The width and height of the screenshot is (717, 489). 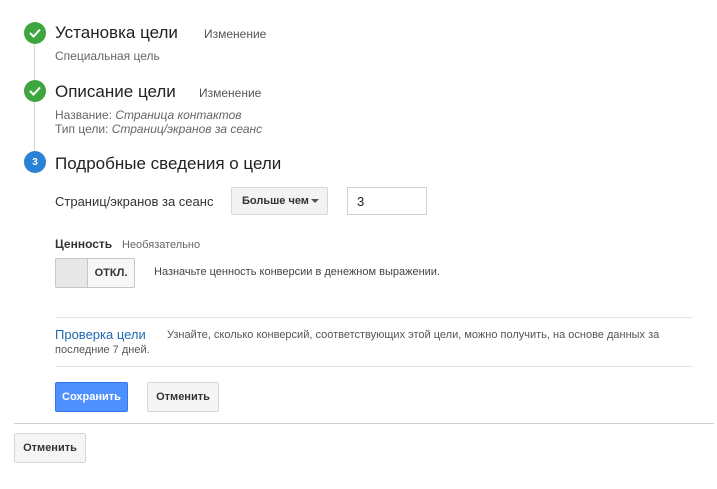 I want to click on chevron-down-icon, so click(x=315, y=201).